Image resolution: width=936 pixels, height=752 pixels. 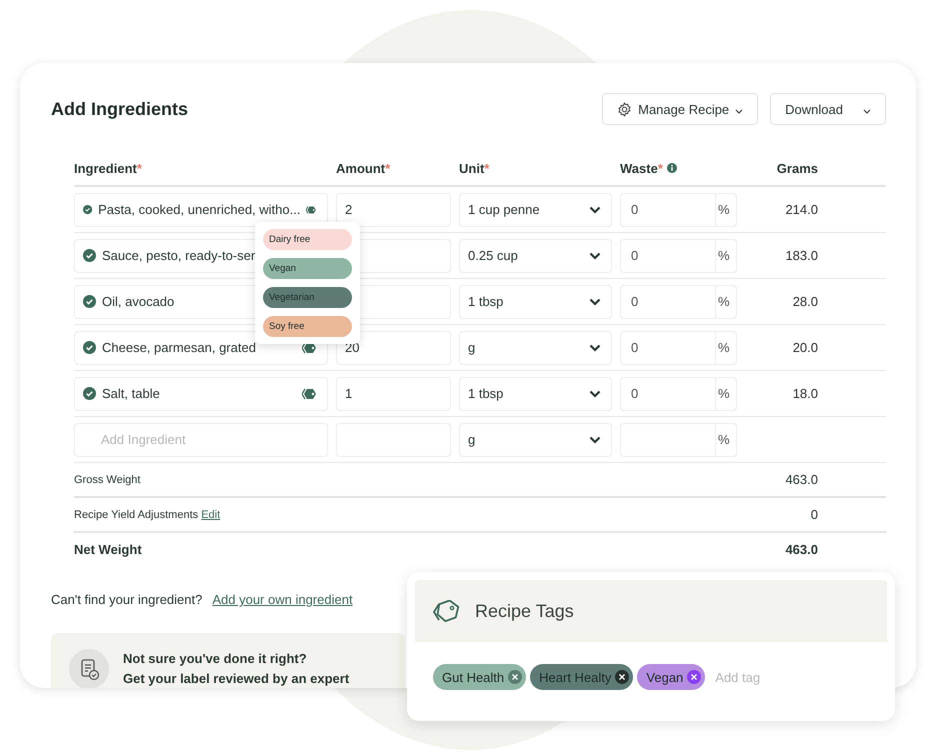 What do you see at coordinates (828, 109) in the screenshot?
I see `download-button: Download` at bounding box center [828, 109].